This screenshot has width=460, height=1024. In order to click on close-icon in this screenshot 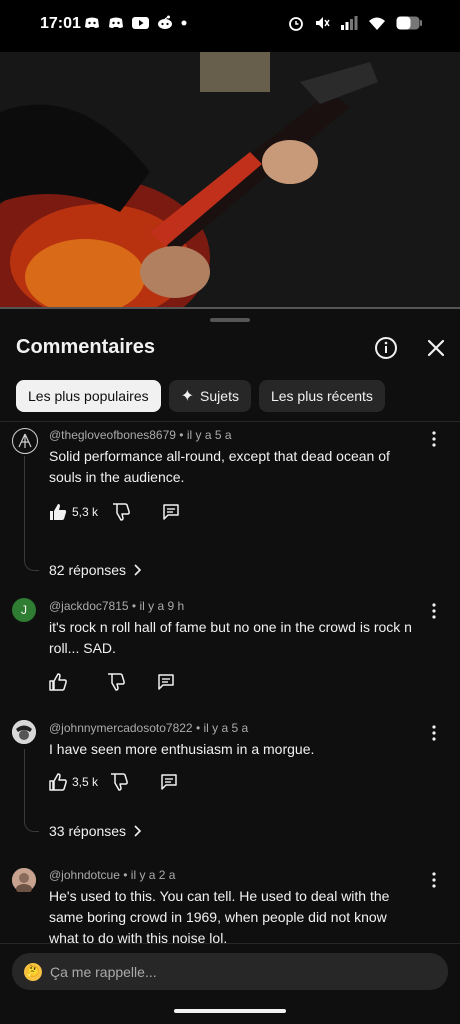, I will do `click(436, 348)`.